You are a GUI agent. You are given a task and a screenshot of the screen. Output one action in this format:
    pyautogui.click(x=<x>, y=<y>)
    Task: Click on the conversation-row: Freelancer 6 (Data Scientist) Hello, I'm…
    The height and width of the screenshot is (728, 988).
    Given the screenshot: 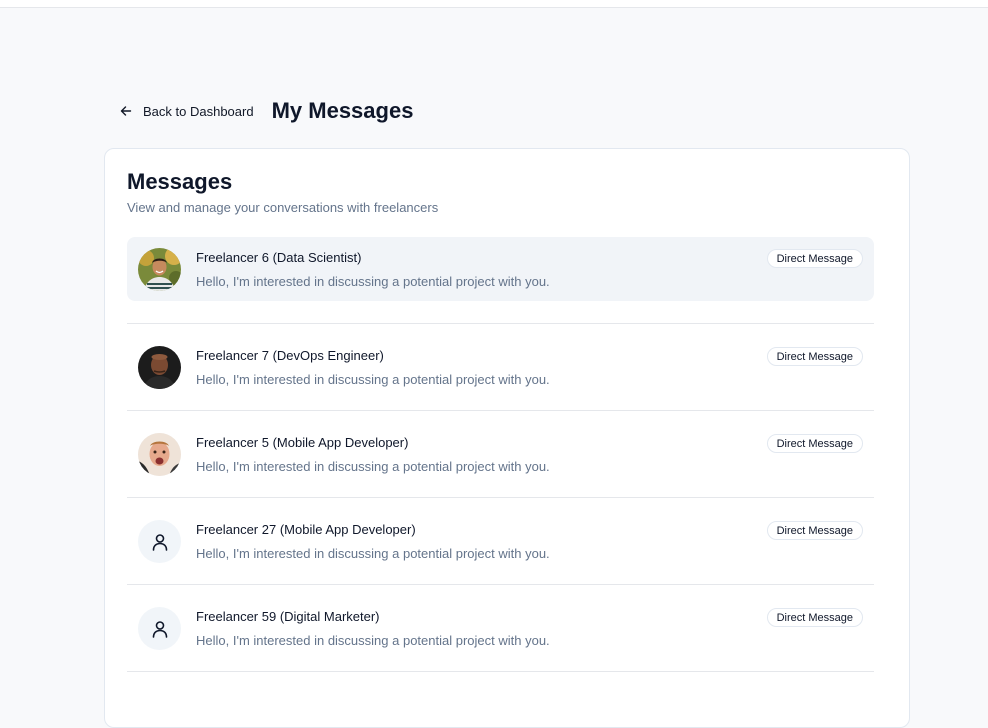 What is the action you would take?
    pyautogui.click(x=500, y=269)
    